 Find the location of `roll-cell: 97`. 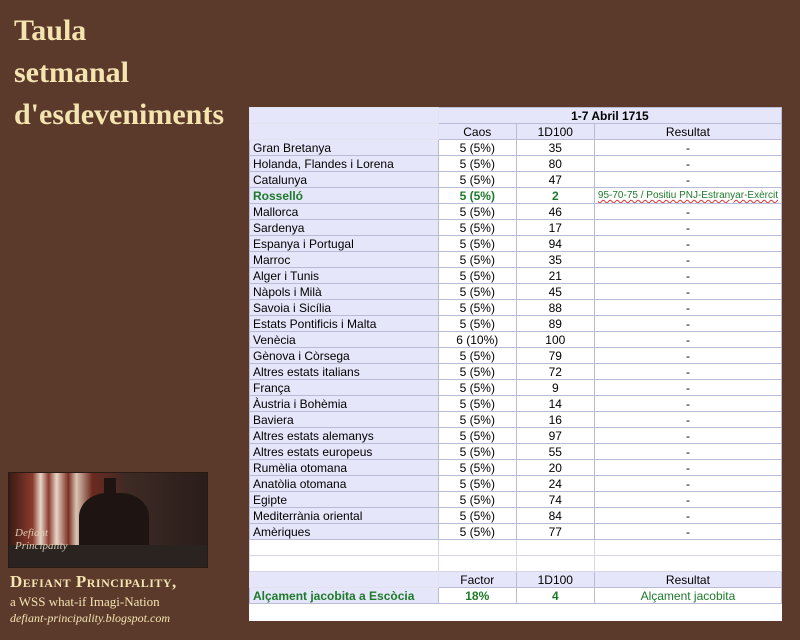

roll-cell: 97 is located at coordinates (555, 435).